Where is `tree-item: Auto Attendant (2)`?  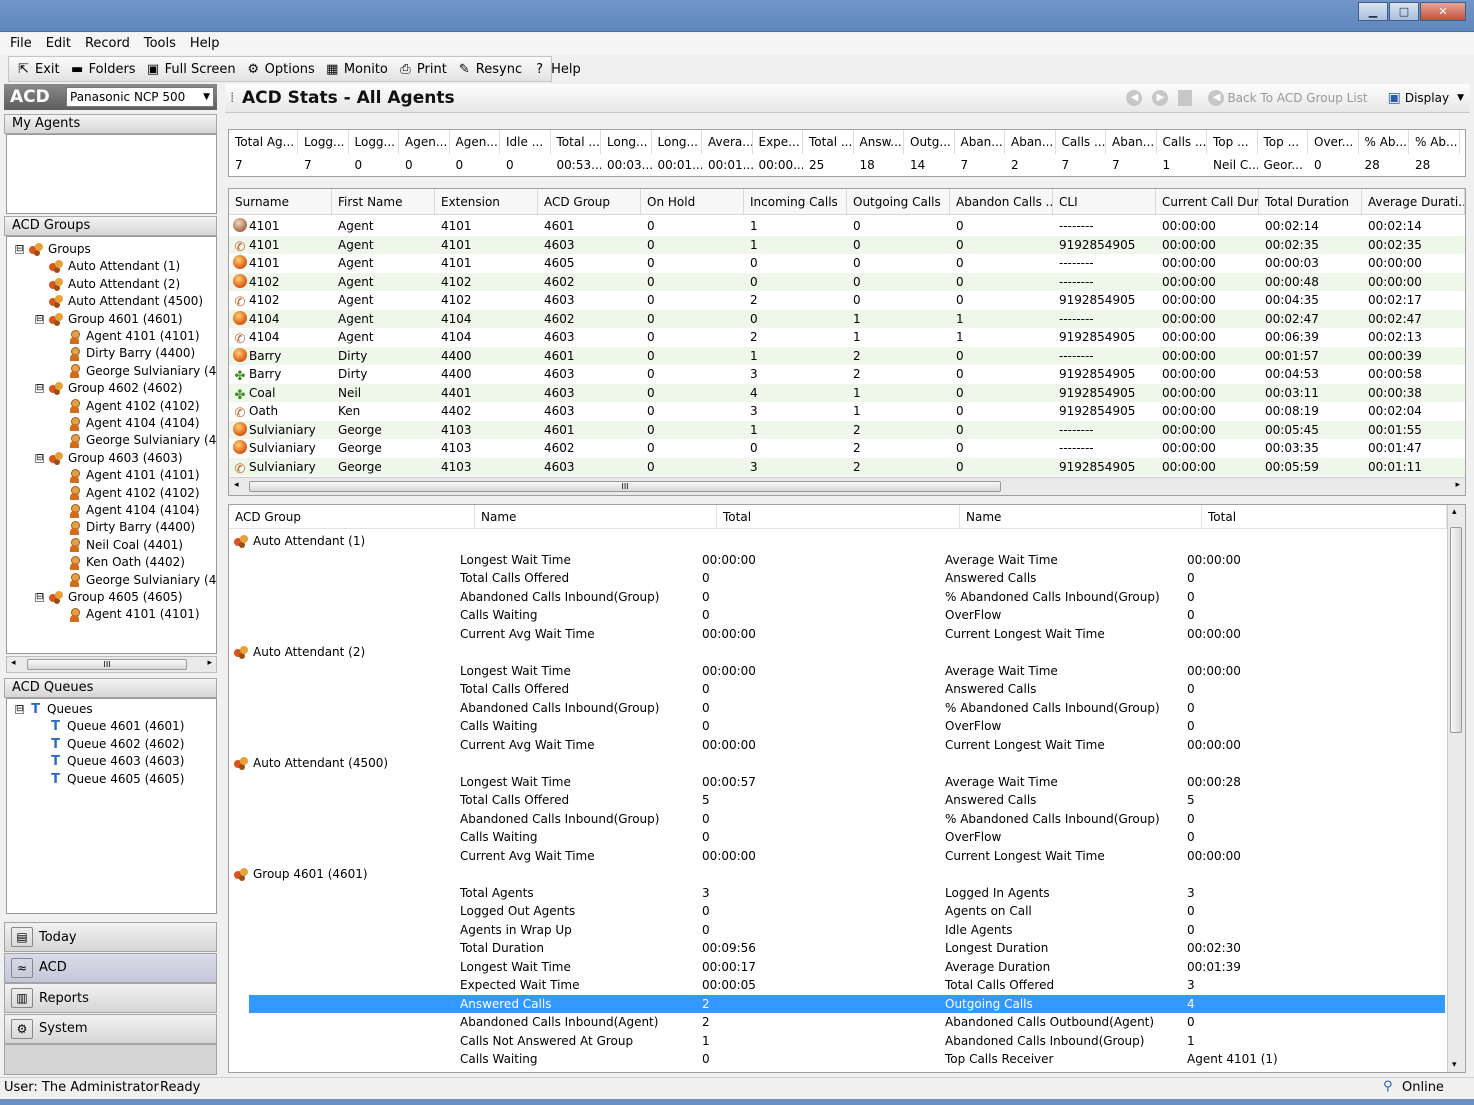 tree-item: Auto Attendant (2) is located at coordinates (107, 284).